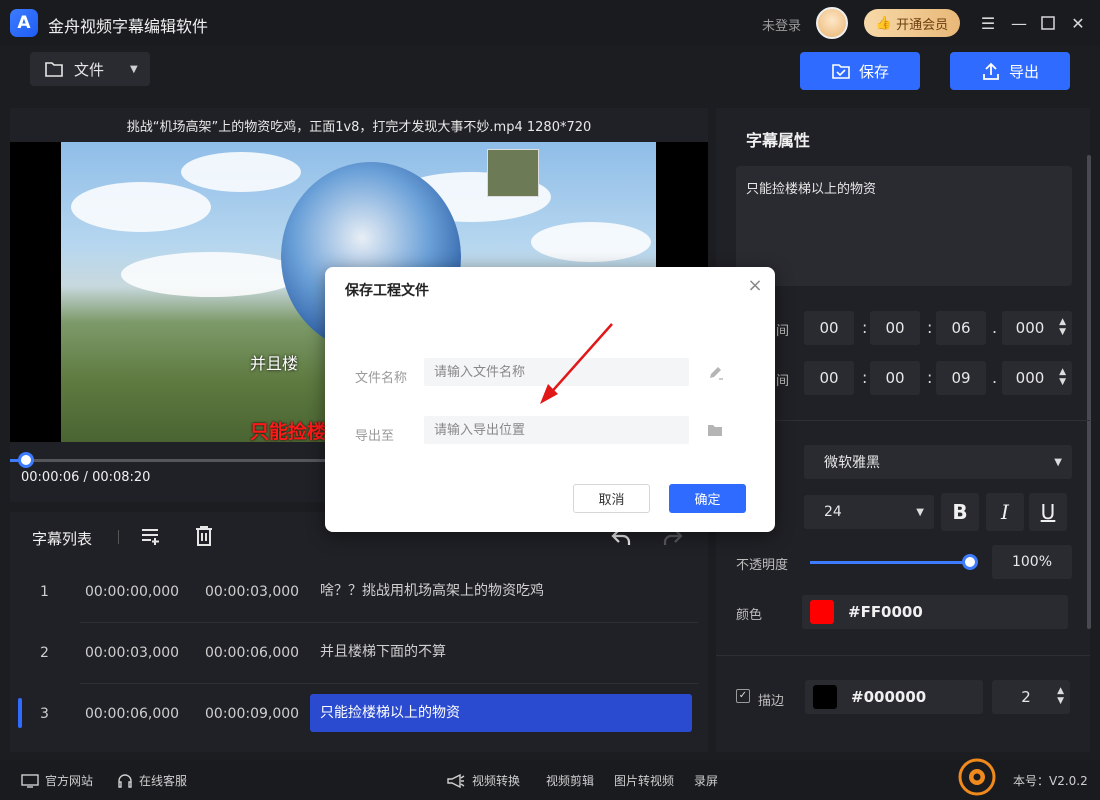 The height and width of the screenshot is (800, 1100). Describe the element at coordinates (961, 378) in the screenshot. I see `end-second-field: 09` at that location.